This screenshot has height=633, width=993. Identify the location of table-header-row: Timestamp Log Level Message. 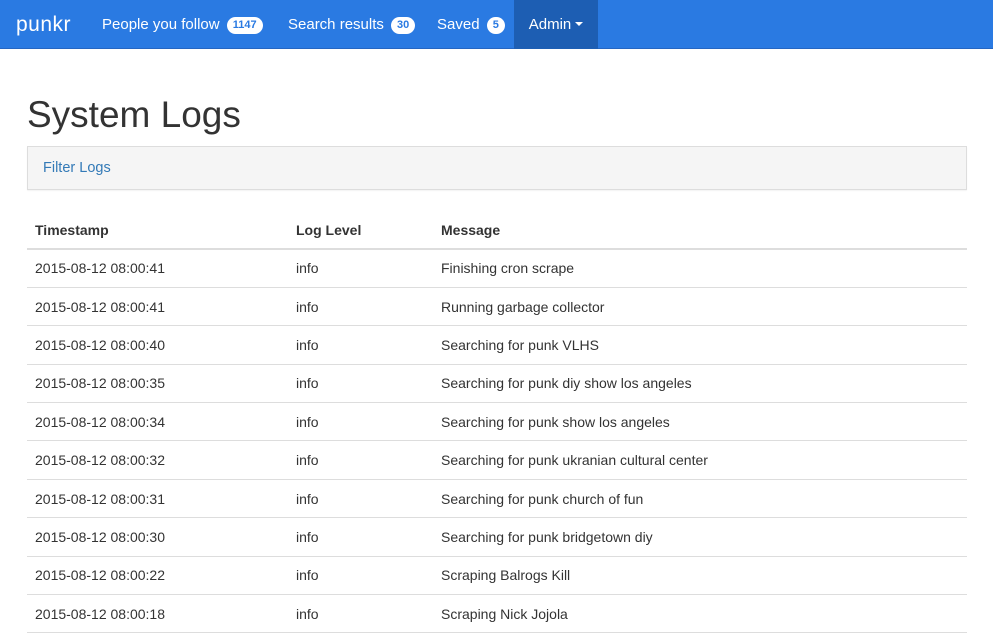
(497, 230).